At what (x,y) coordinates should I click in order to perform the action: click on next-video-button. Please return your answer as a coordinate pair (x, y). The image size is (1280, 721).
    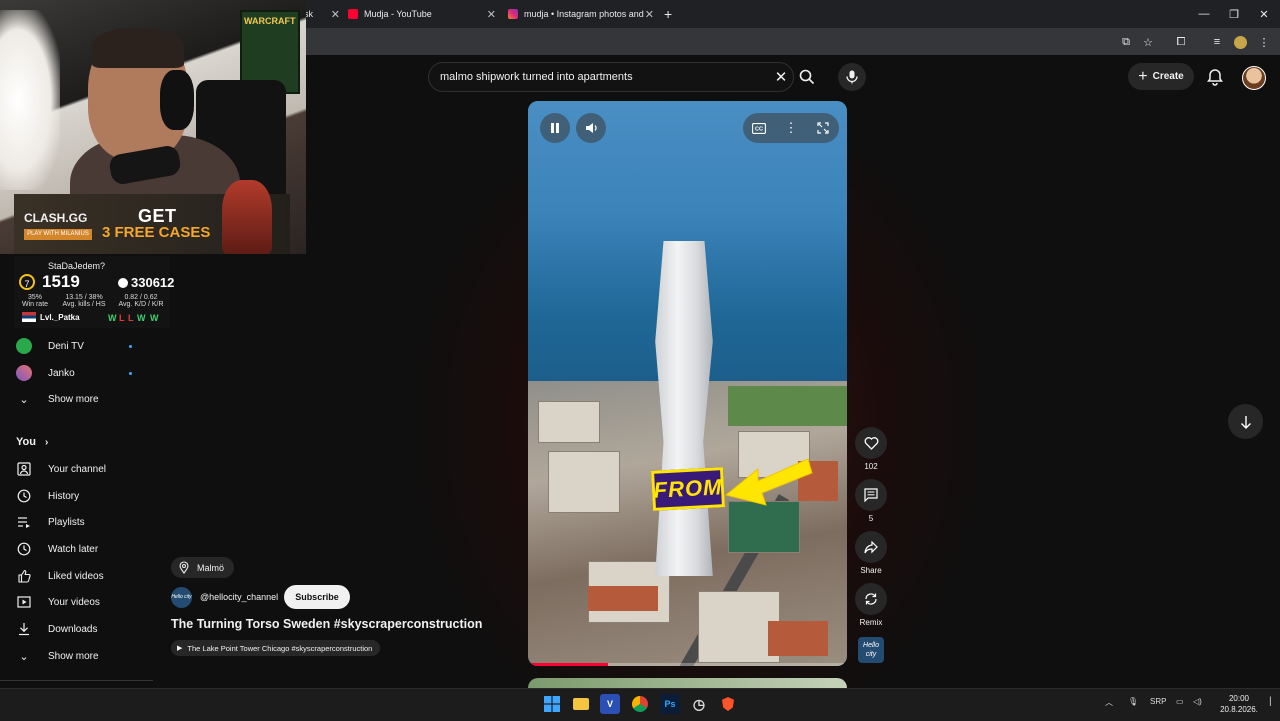
    Looking at the image, I should click on (1245, 421).